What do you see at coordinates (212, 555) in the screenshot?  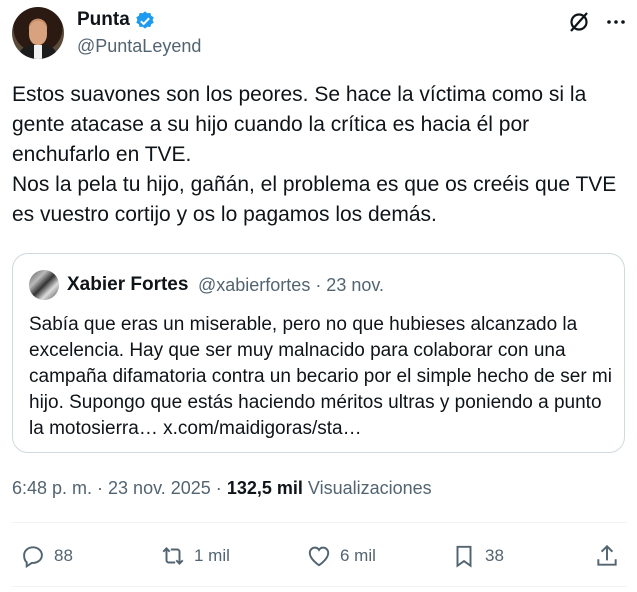 I see `repost-count: 1 mil` at bounding box center [212, 555].